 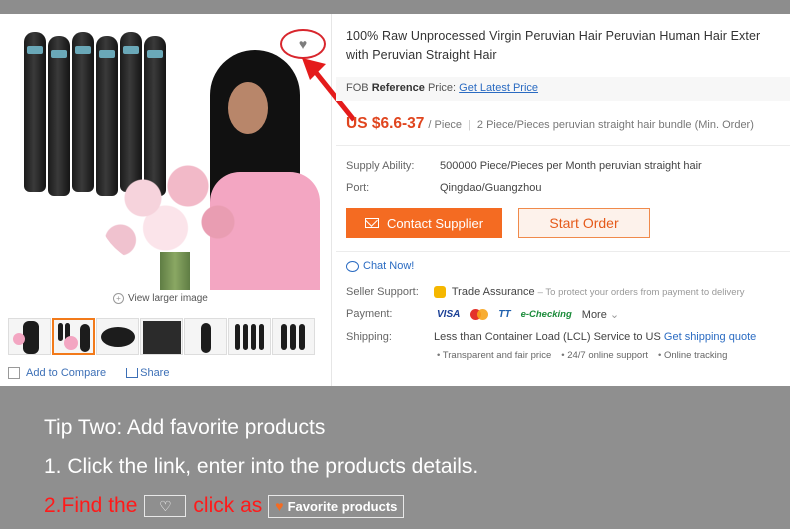 I want to click on compare-checkbox, so click(x=14, y=373).